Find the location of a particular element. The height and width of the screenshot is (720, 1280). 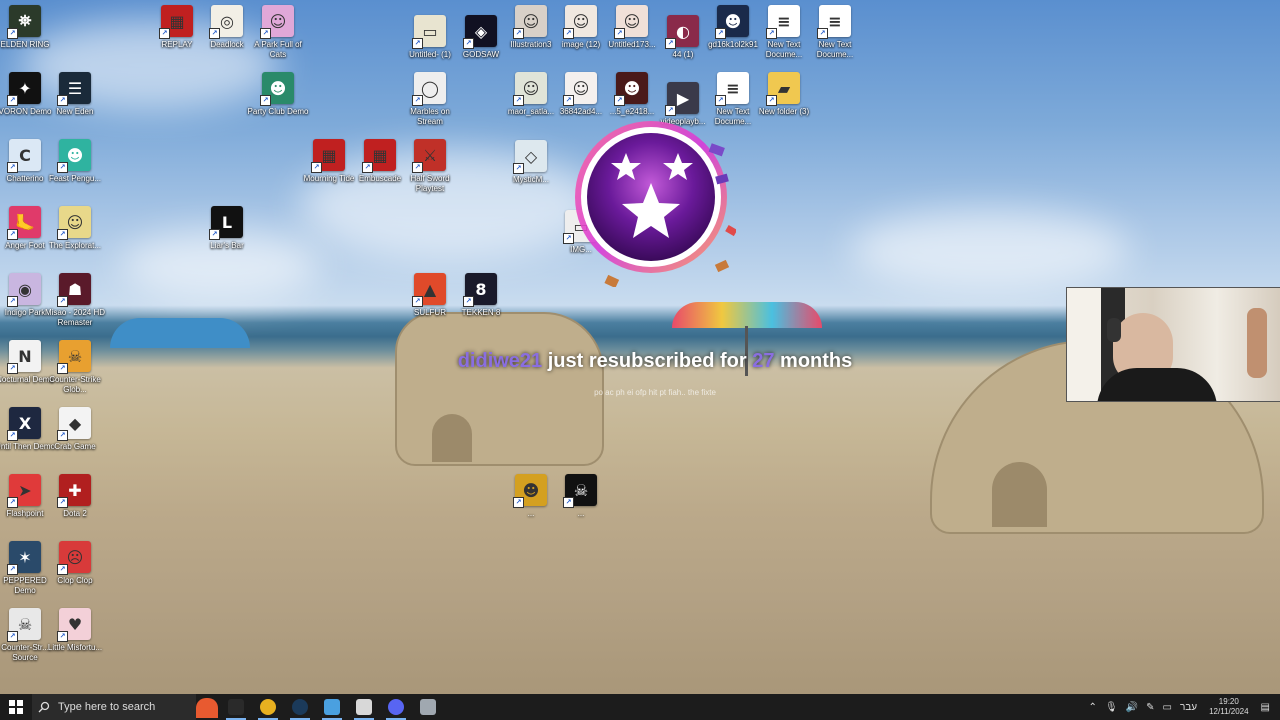

start-button is located at coordinates (16, 707).